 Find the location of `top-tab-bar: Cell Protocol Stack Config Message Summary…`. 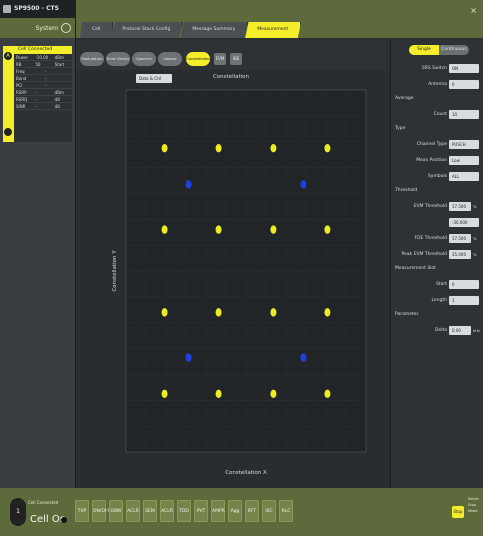

top-tab-bar: Cell Protocol Stack Config Message Summary… is located at coordinates (279, 19).